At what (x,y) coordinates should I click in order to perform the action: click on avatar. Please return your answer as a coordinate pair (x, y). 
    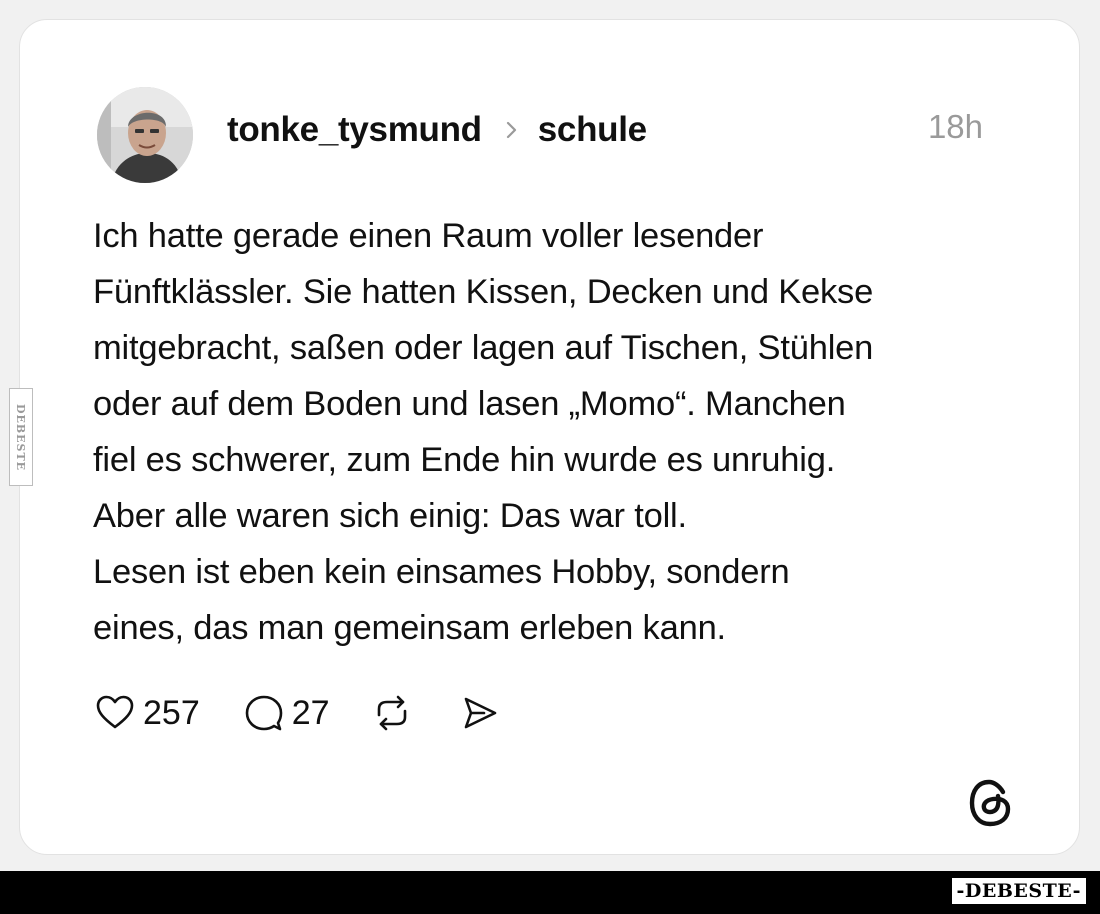
    Looking at the image, I should click on (145, 135).